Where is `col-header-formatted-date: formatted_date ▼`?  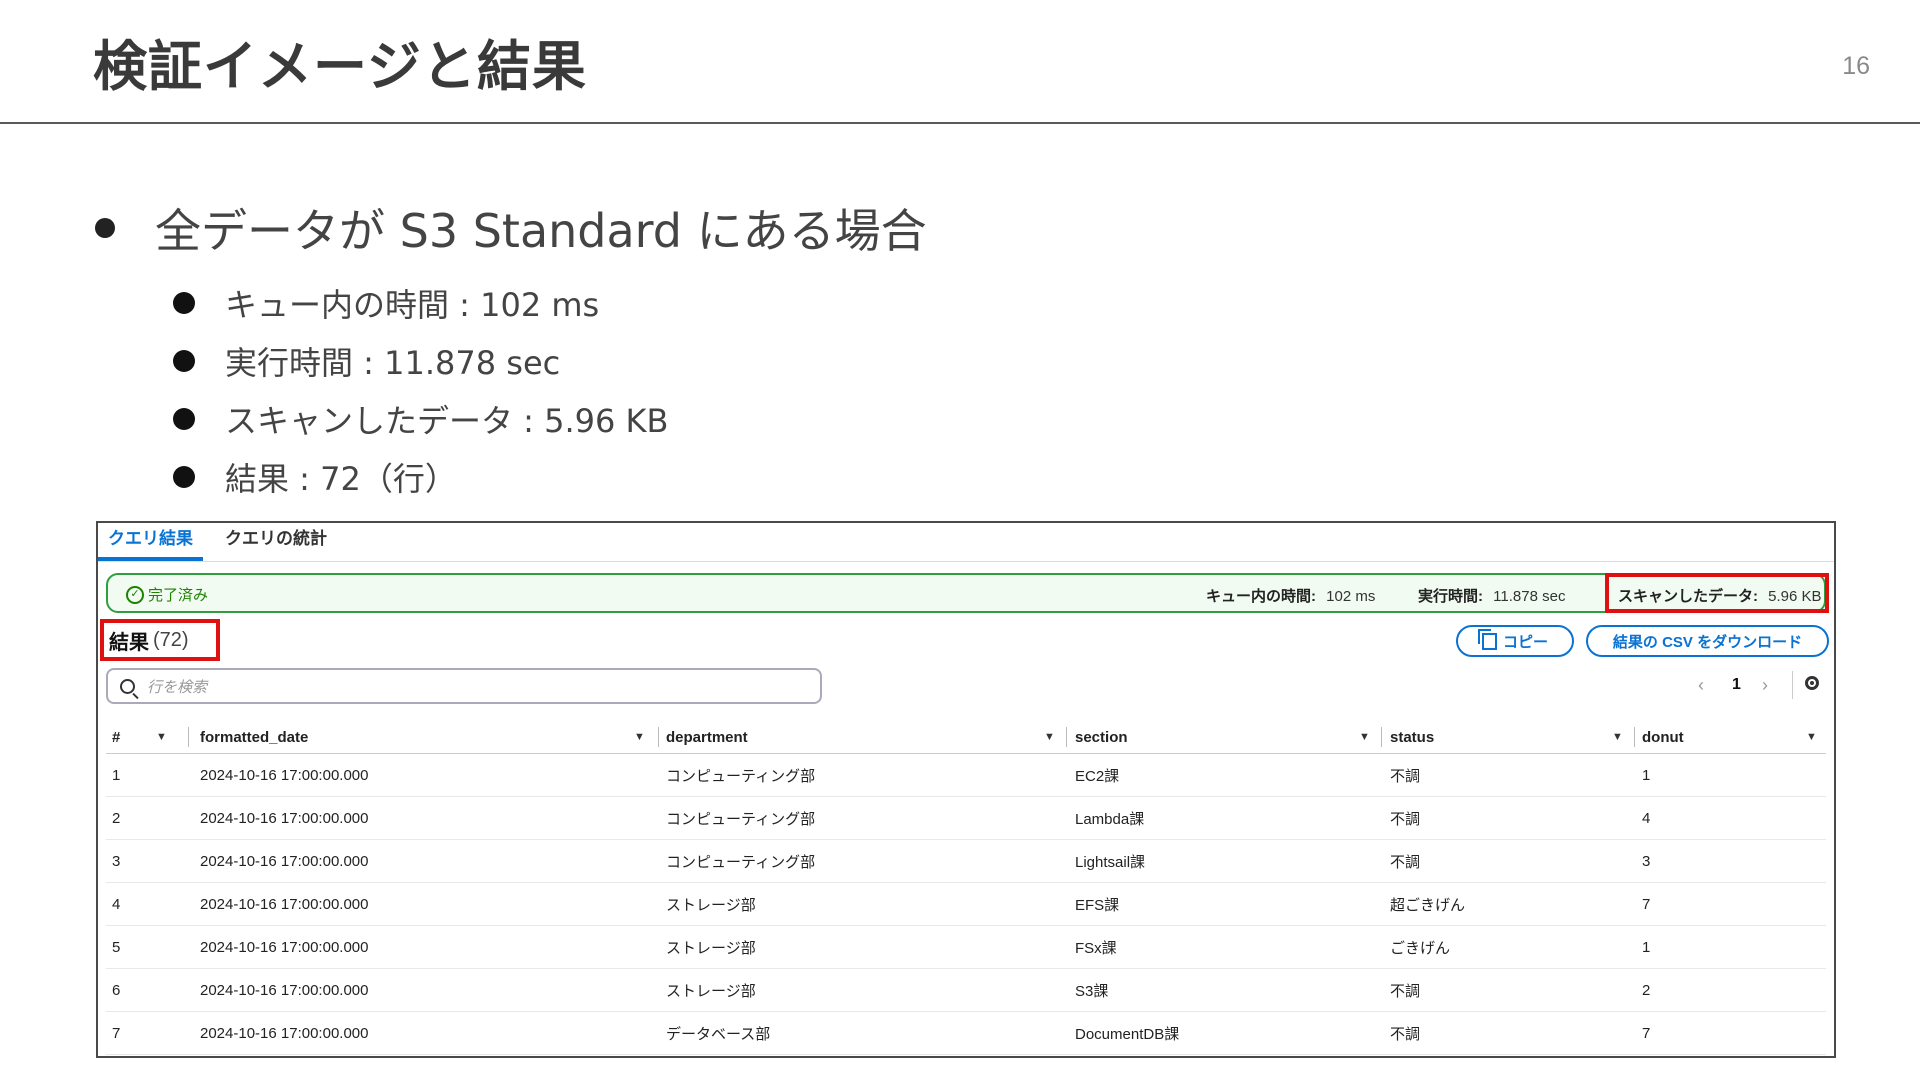 col-header-formatted-date: formatted_date ▼ is located at coordinates (433, 737).